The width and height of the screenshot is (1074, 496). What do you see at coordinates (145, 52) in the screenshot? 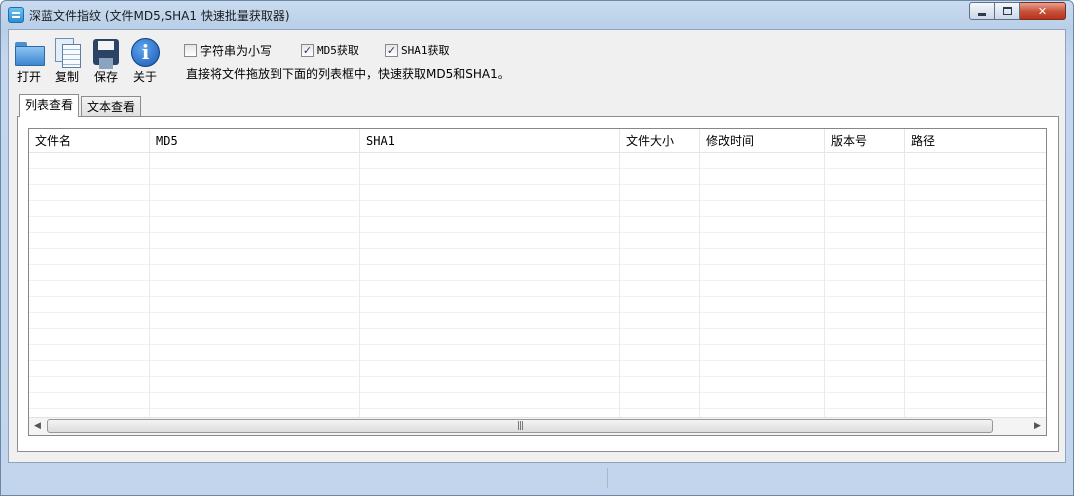
I see `info-icon` at bounding box center [145, 52].